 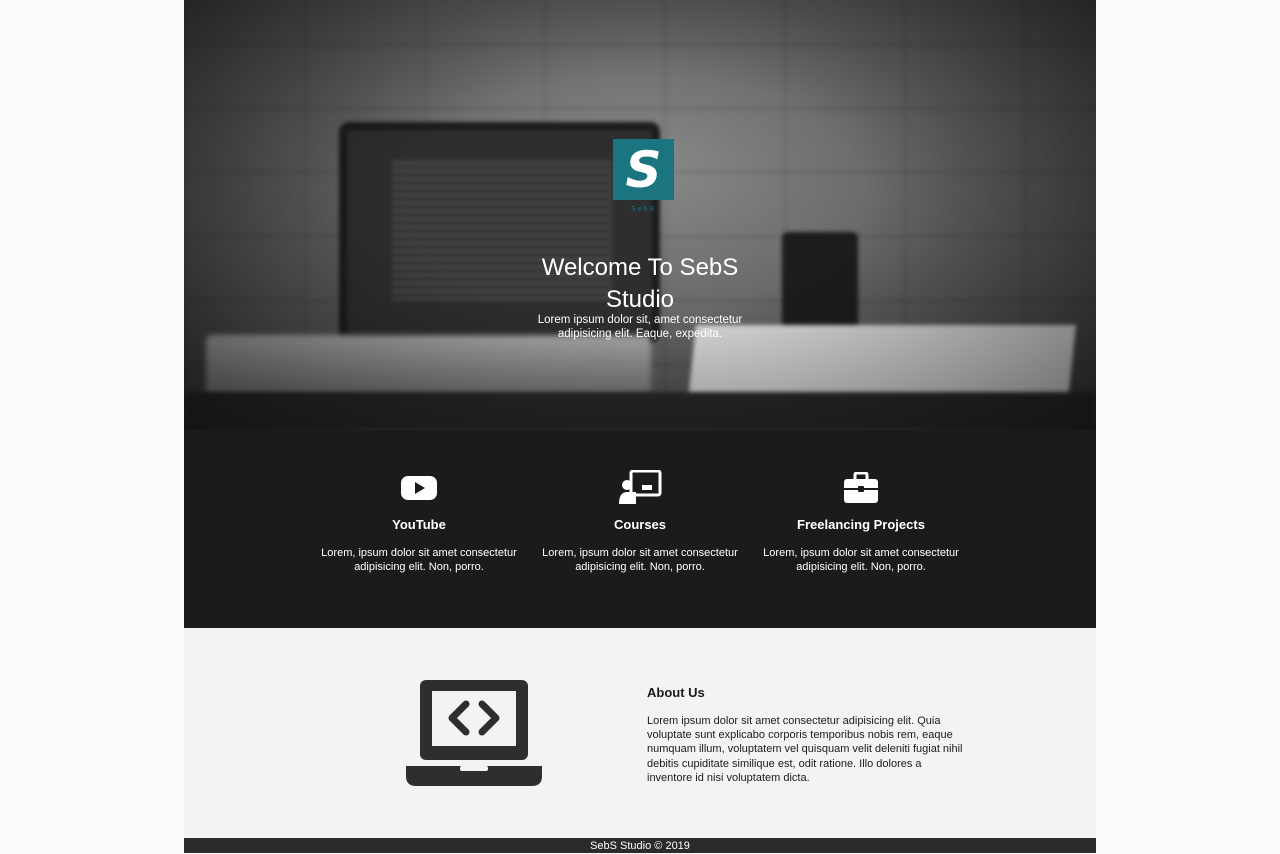 I want to click on brand-logo-caption: SebS, so click(x=643, y=209).